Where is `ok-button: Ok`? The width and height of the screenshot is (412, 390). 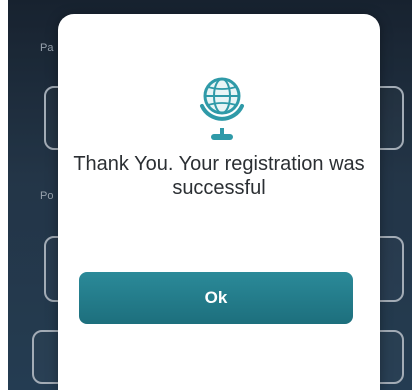
ok-button: Ok is located at coordinates (216, 298).